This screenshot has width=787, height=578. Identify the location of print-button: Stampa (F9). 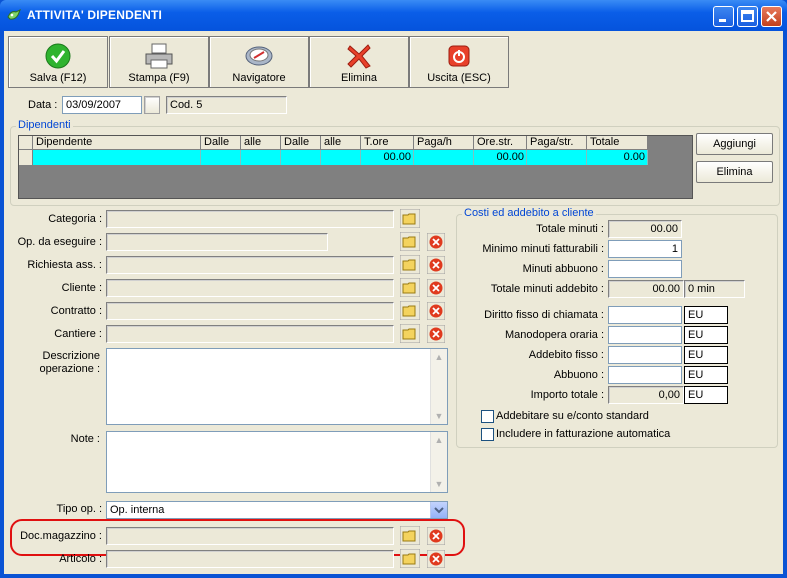
(159, 62).